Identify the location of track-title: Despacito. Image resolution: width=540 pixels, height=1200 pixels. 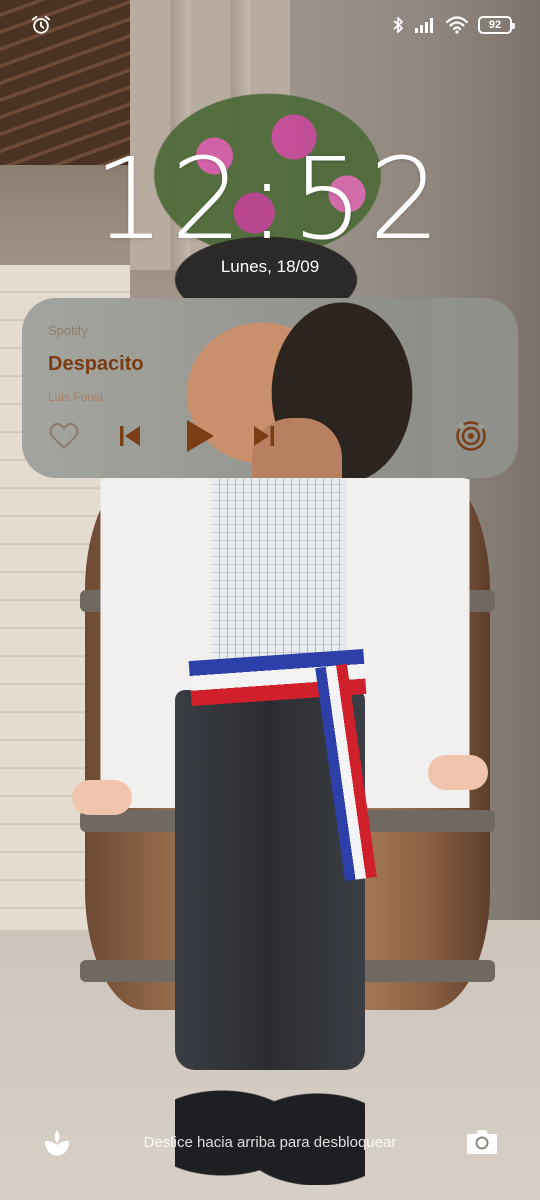
(96, 364).